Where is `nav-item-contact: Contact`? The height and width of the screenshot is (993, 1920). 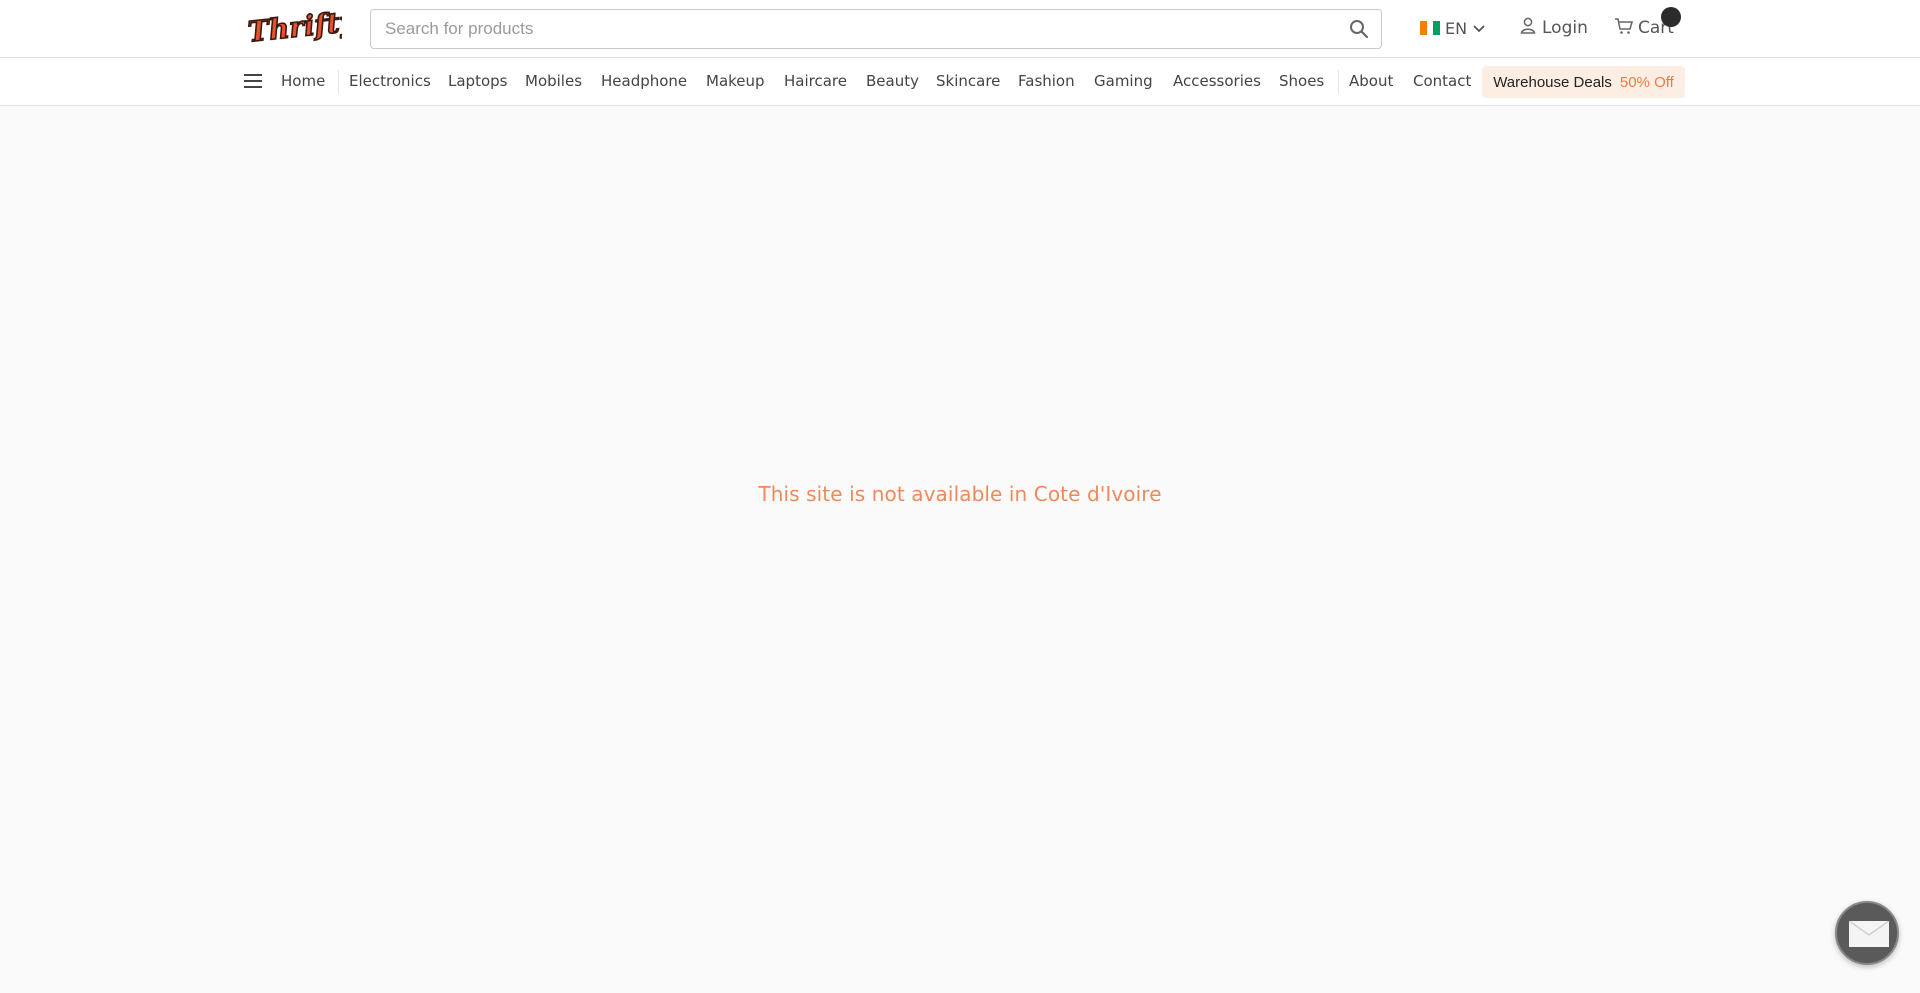
nav-item-contact: Contact is located at coordinates (1442, 81).